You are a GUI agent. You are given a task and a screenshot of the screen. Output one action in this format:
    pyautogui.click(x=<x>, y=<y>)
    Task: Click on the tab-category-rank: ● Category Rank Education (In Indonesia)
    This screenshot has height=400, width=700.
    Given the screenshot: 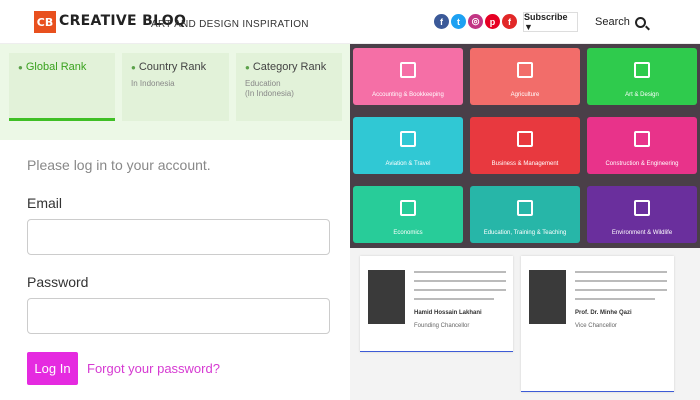 What is the action you would take?
    pyautogui.click(x=289, y=87)
    